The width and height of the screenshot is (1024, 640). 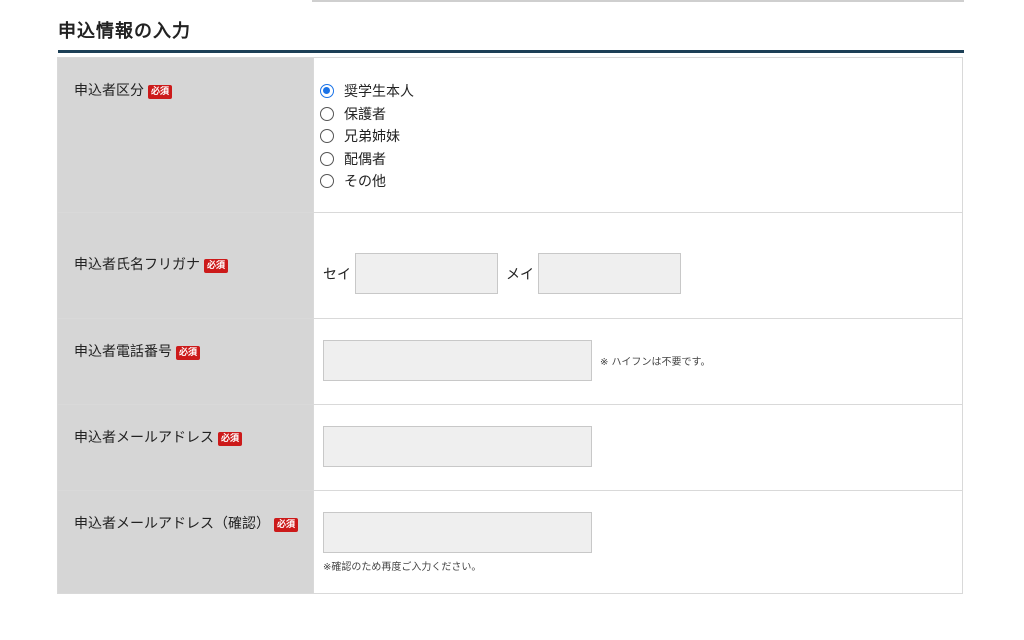 I want to click on email-confirm-label: 申込者メールアドレス（確認）, so click(x=172, y=524).